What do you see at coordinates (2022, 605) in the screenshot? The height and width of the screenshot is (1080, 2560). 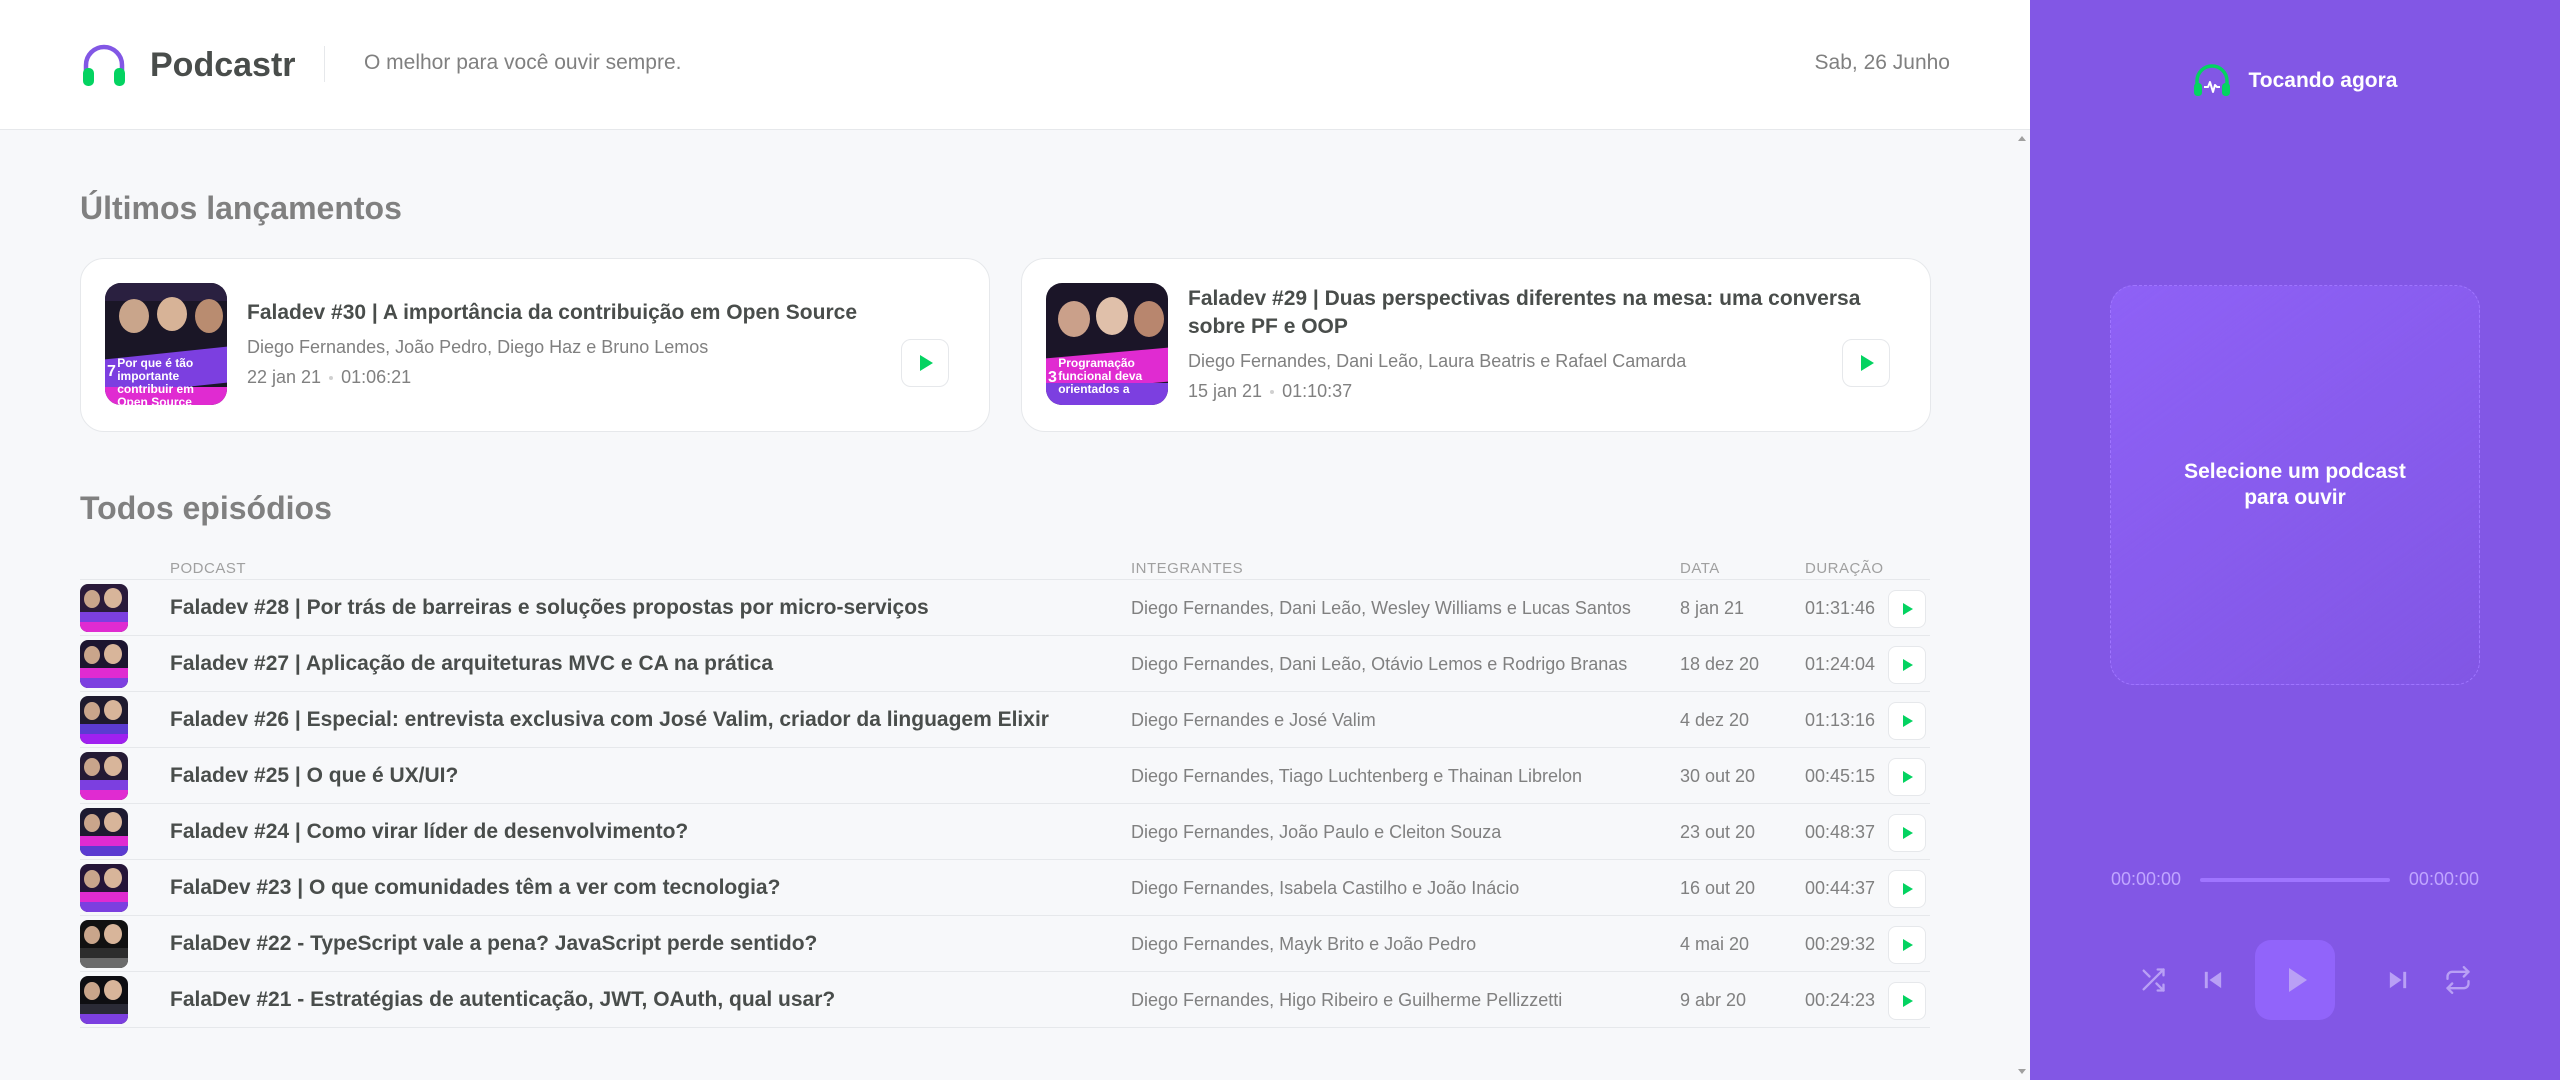 I see `scrollbar` at bounding box center [2022, 605].